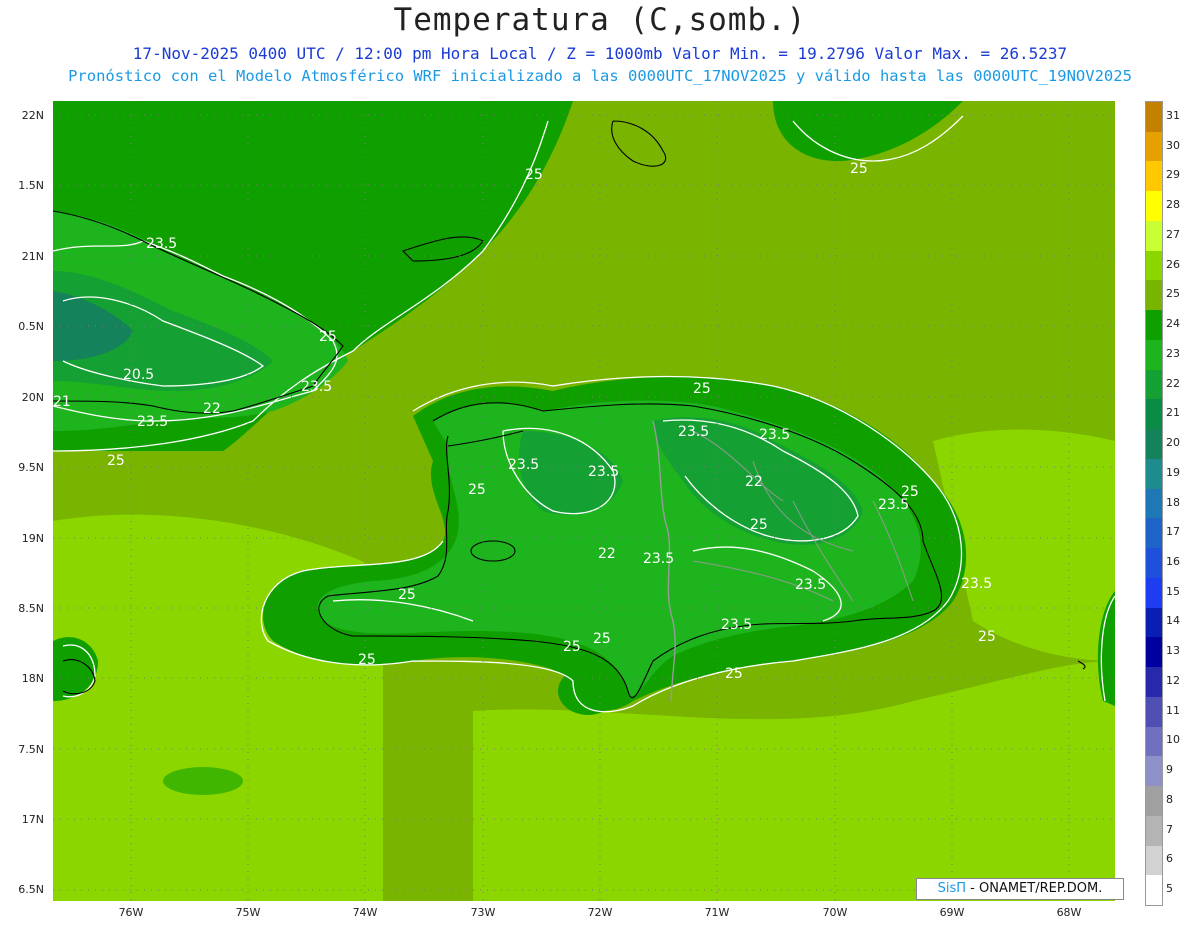  Describe the element at coordinates (835, 912) in the screenshot. I see `lon-label: 70W` at that location.